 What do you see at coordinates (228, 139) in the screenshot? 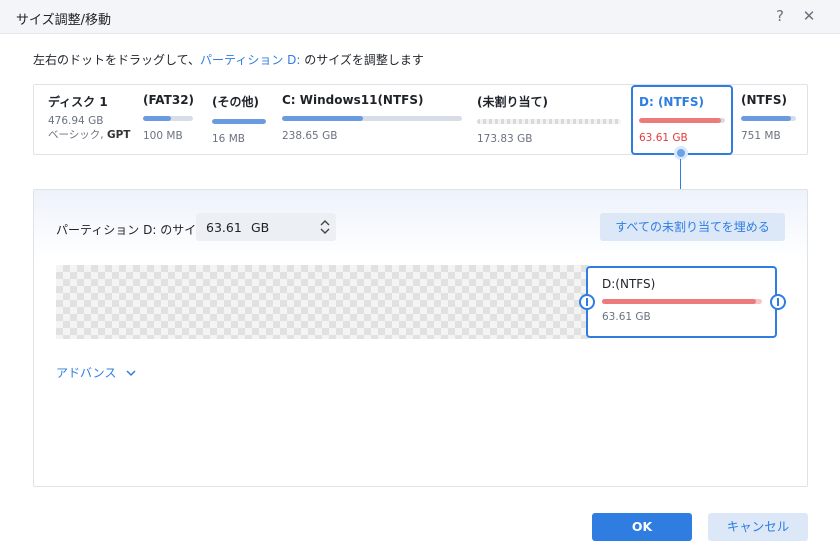
I see `partition-size: 16 MB` at bounding box center [228, 139].